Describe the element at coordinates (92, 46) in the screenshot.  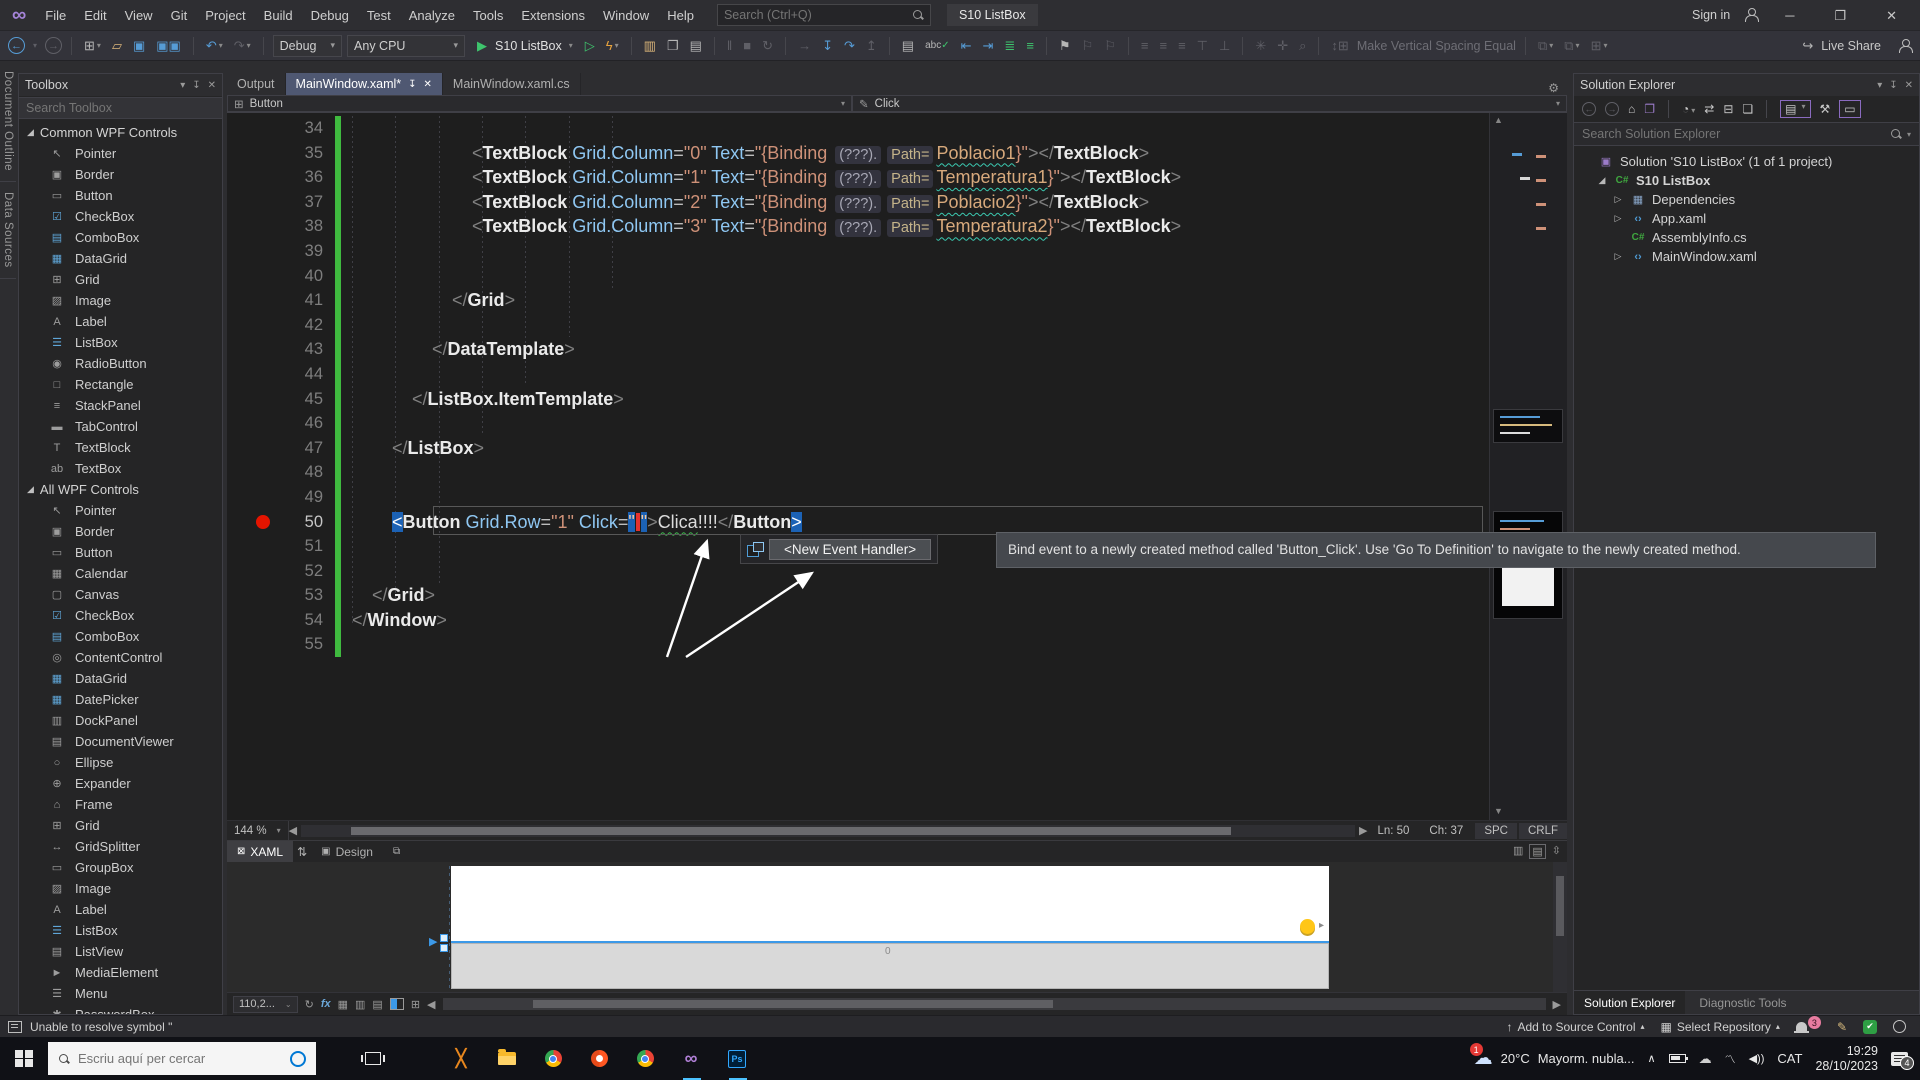
I see `new-project-icon: ⊞ ▾` at that location.